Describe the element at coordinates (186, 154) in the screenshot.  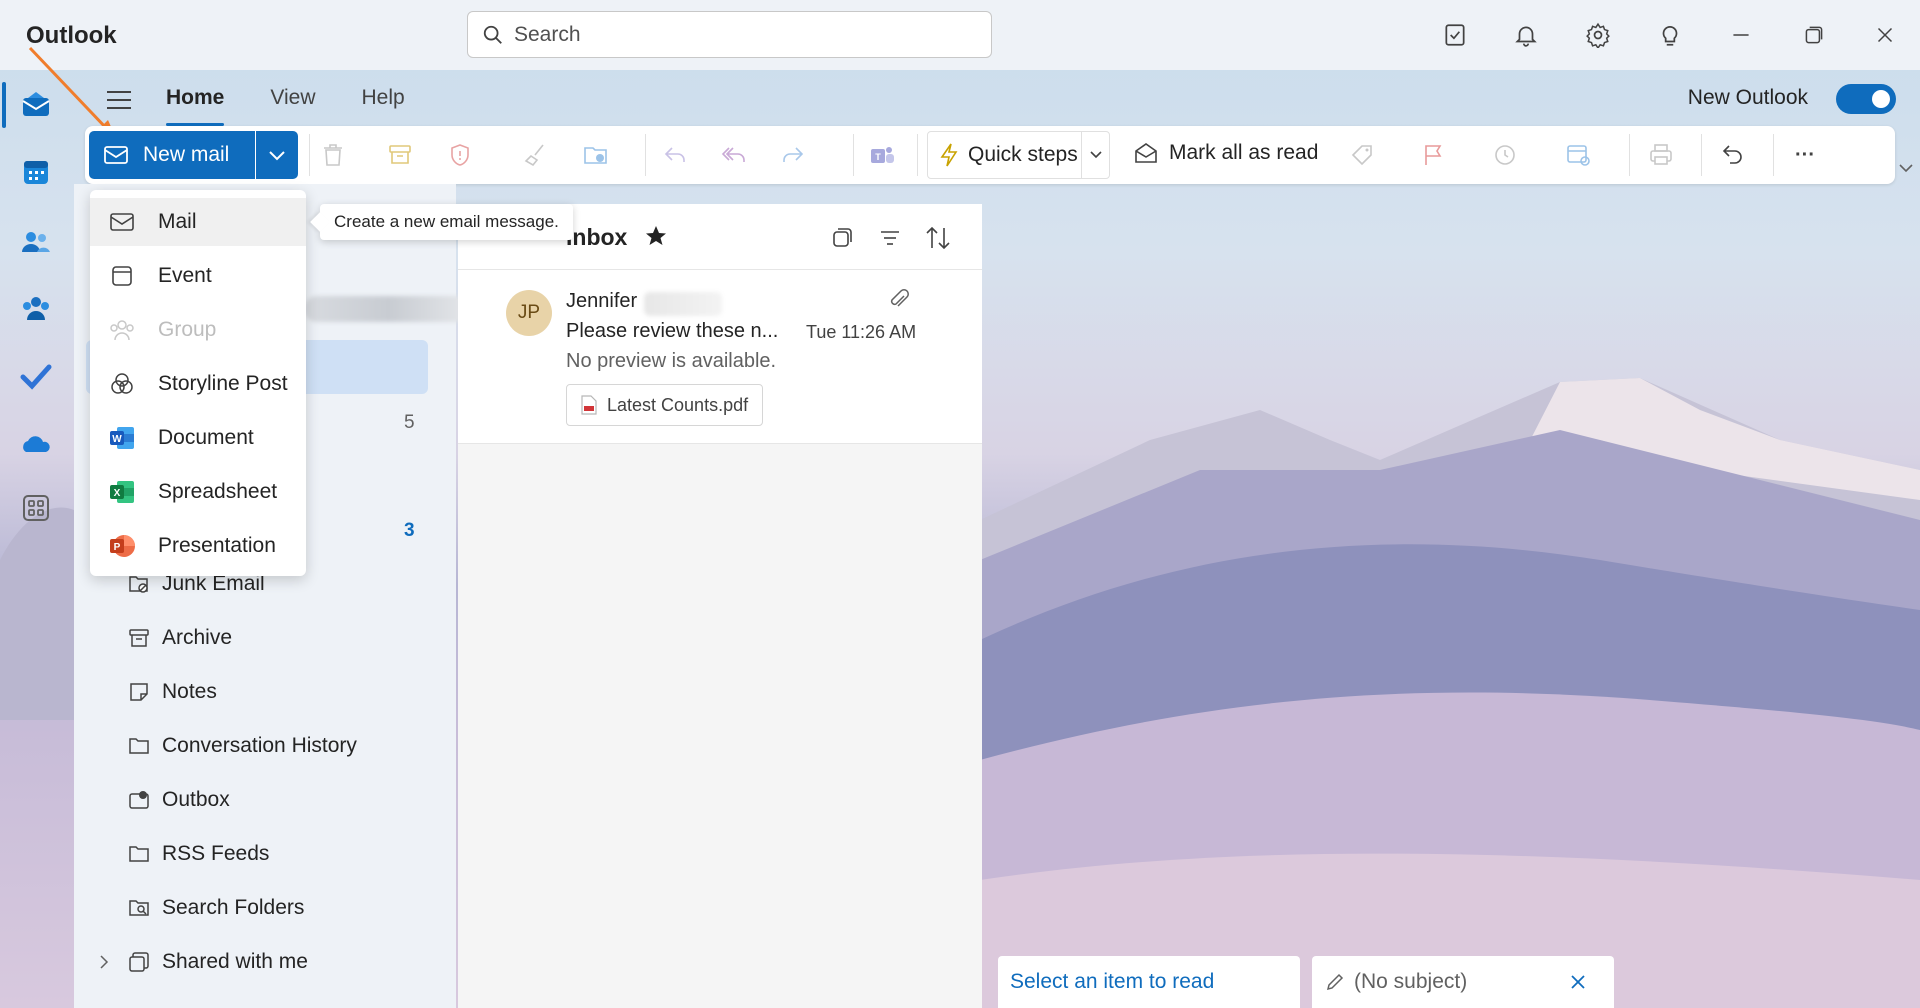
I see `new-mail-label: New mail` at that location.